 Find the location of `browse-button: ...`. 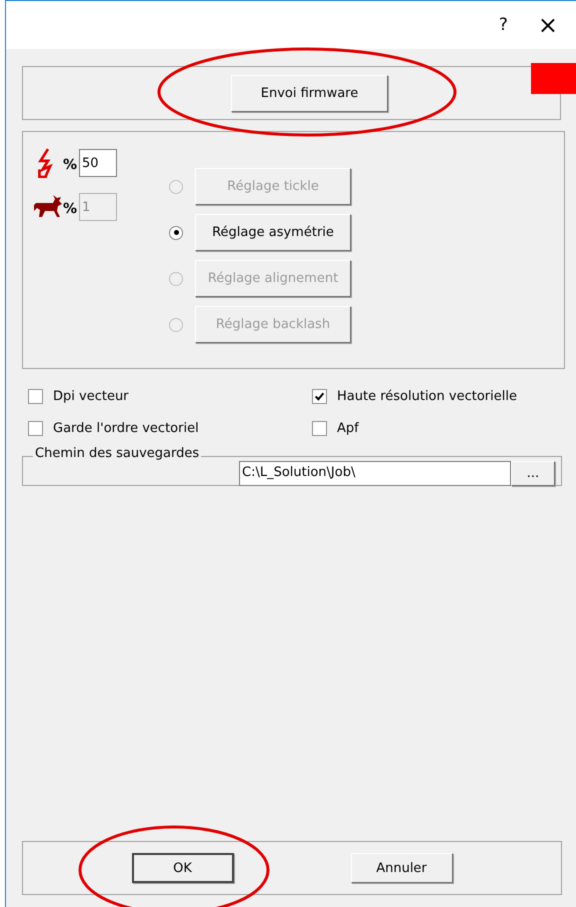

browse-button: ... is located at coordinates (533, 473).